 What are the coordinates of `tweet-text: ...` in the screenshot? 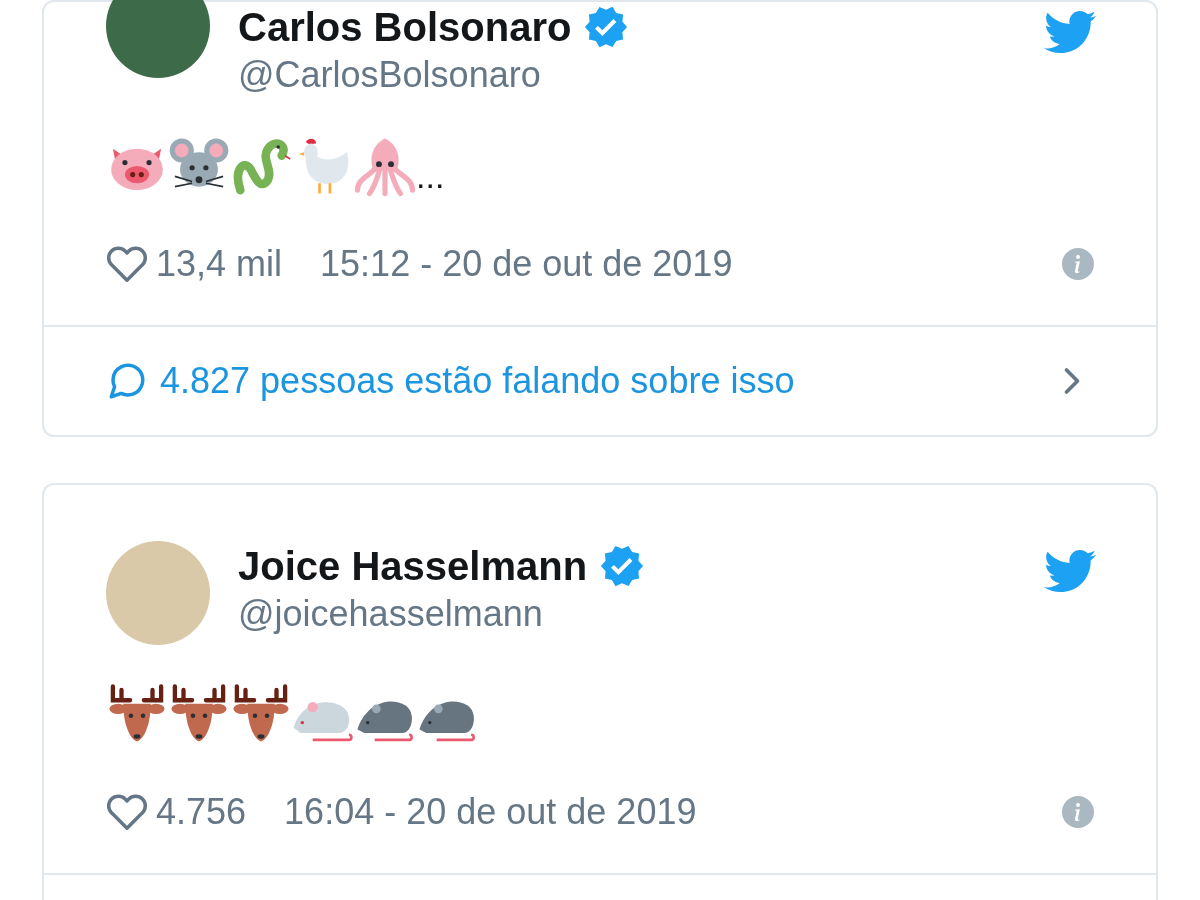 It's located at (430, 176).